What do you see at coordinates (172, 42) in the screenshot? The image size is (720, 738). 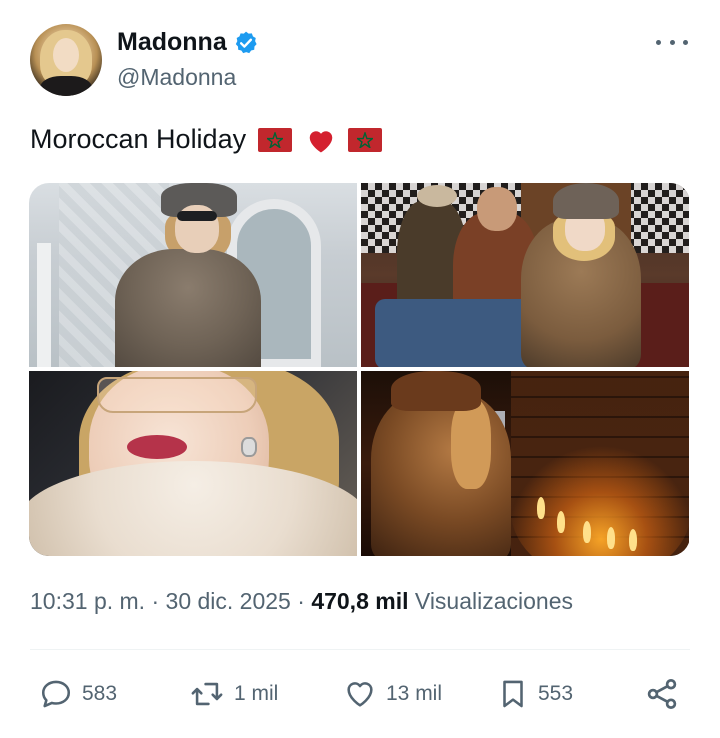 I see `display-name: Madonna` at bounding box center [172, 42].